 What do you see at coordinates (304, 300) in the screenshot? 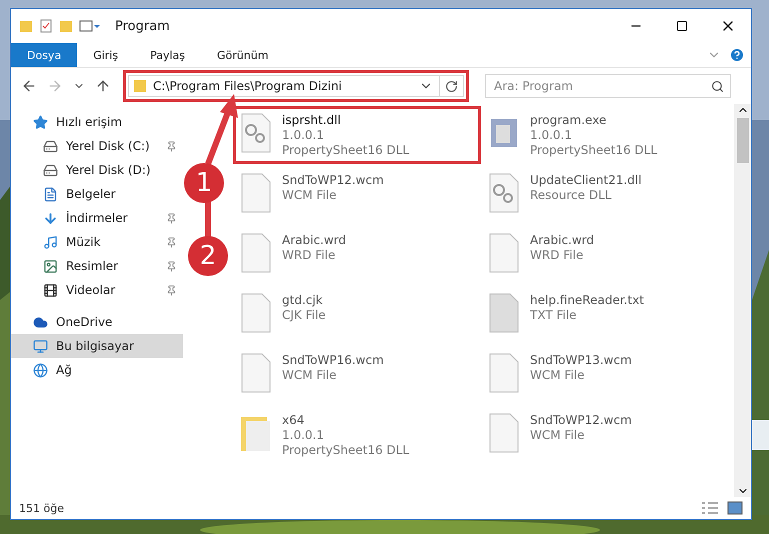
I see `file-name: gtd.cjk` at bounding box center [304, 300].